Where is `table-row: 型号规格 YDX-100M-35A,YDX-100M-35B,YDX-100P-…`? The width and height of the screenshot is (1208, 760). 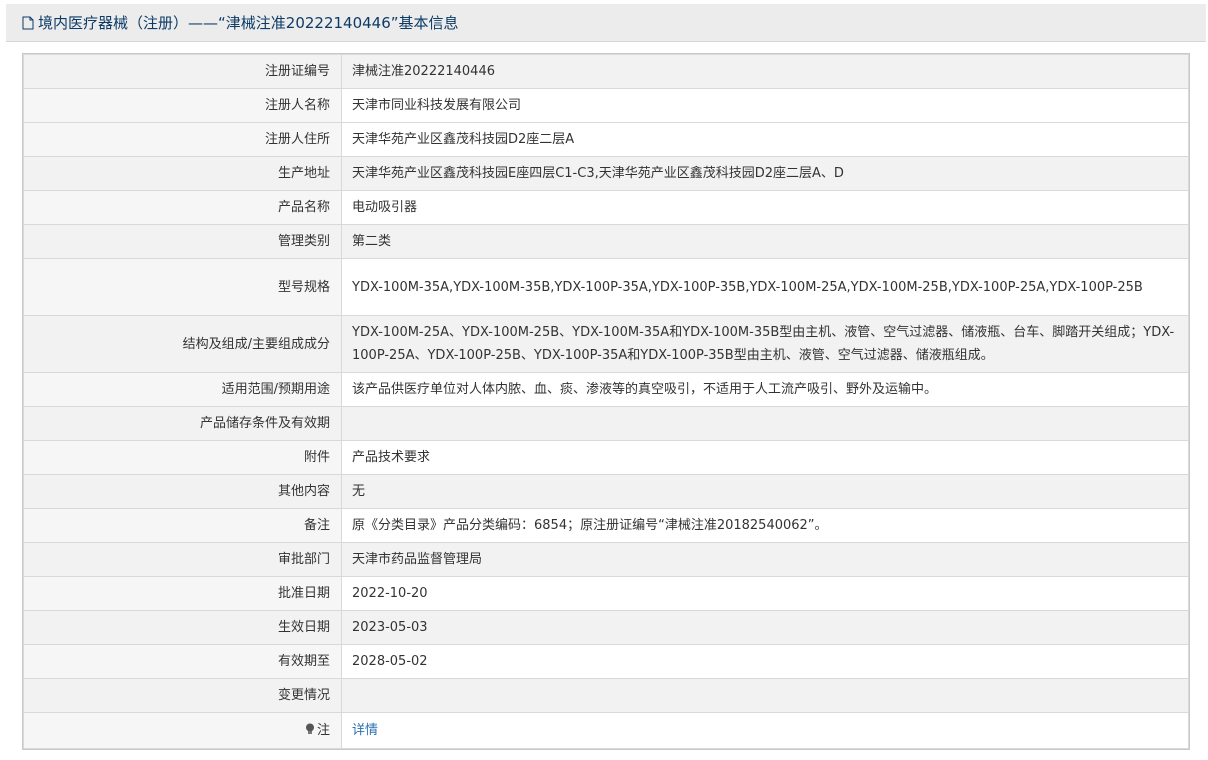 table-row: 型号规格 YDX-100M-35A,YDX-100M-35B,YDX-100P-… is located at coordinates (606, 287).